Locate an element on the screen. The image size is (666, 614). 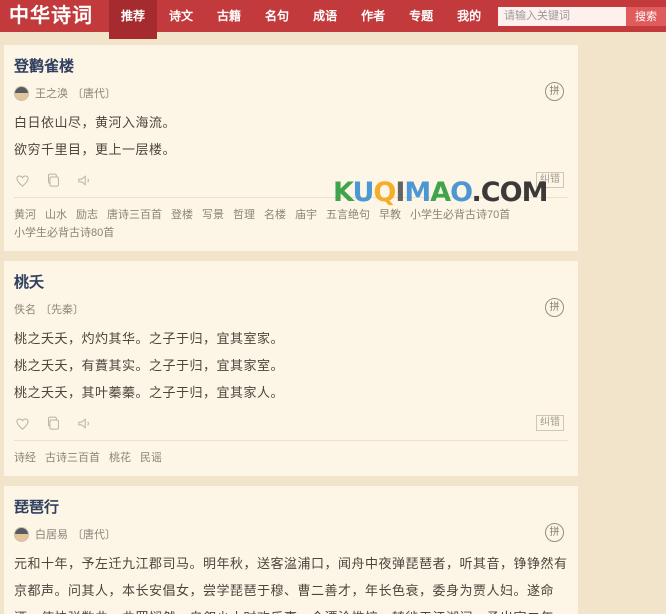
tag: 哲理 is located at coordinates (244, 214).